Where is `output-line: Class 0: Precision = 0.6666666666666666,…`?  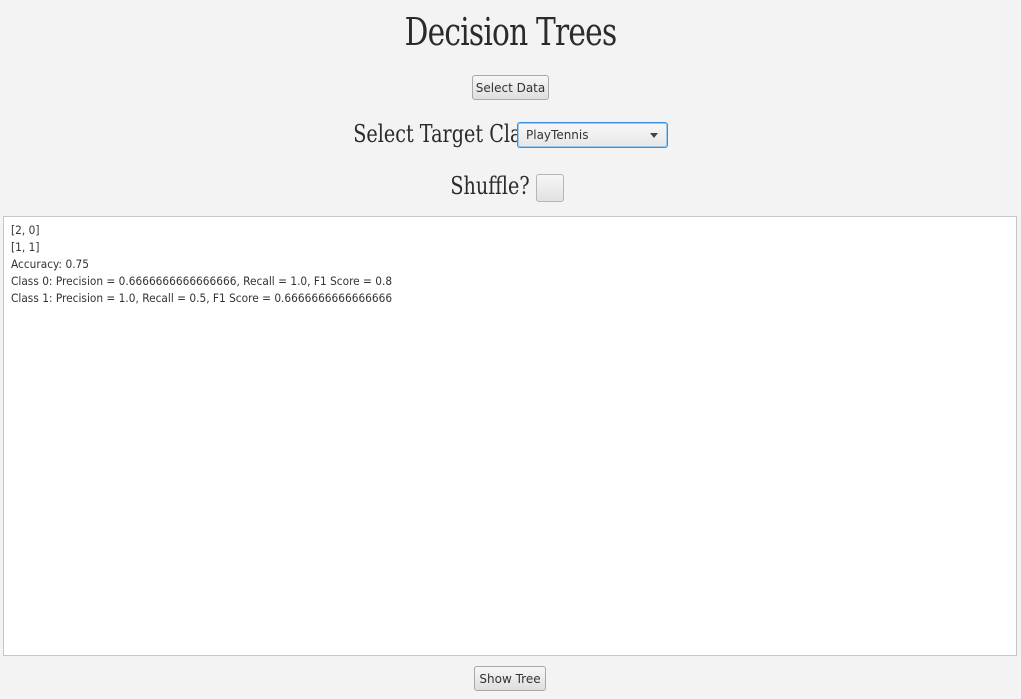
output-line: Class 0: Precision = 0.6666666666666666,… is located at coordinates (202, 281).